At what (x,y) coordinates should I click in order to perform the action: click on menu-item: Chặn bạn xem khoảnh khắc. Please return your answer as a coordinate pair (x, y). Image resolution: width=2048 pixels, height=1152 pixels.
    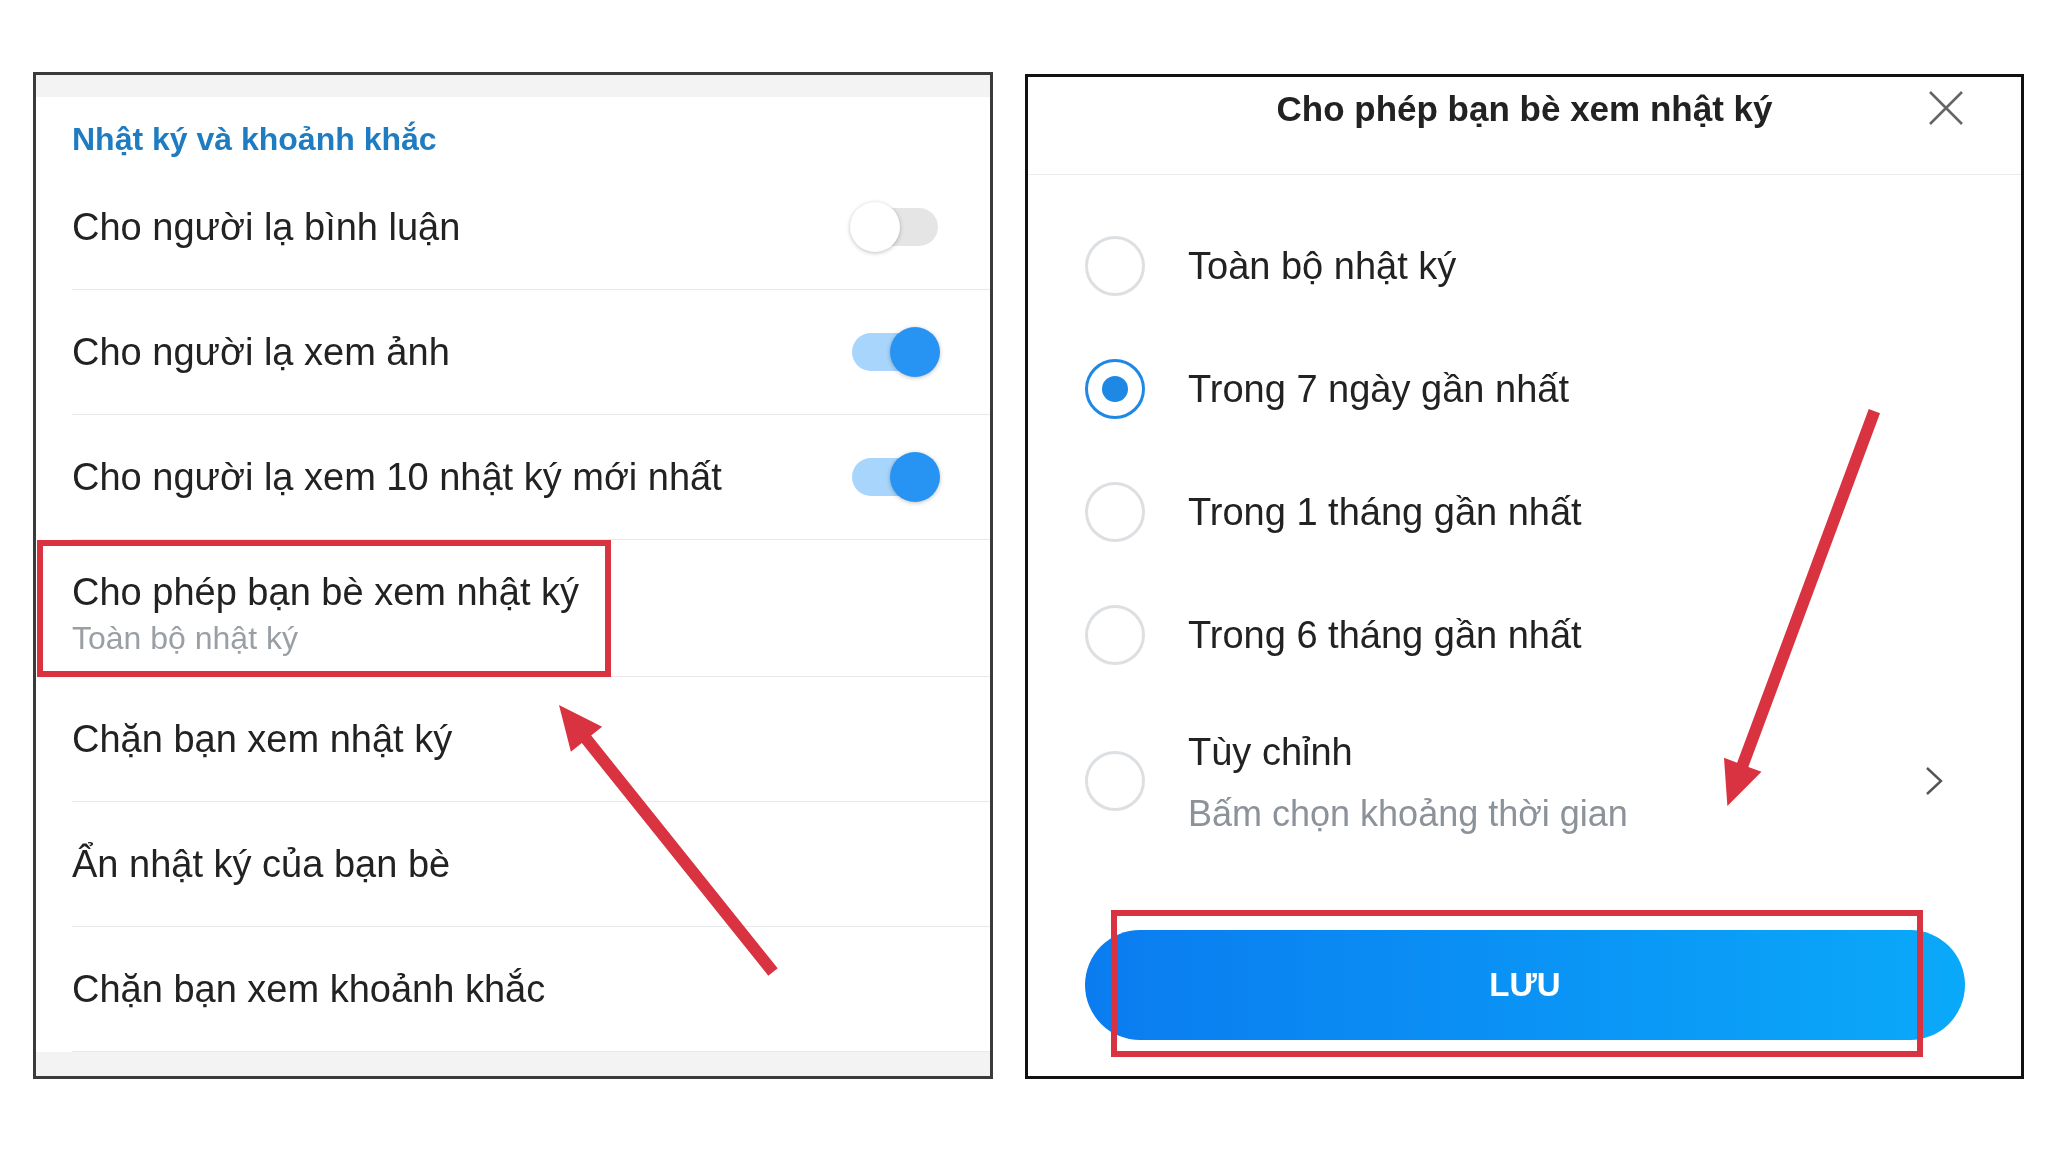
    Looking at the image, I should click on (309, 989).